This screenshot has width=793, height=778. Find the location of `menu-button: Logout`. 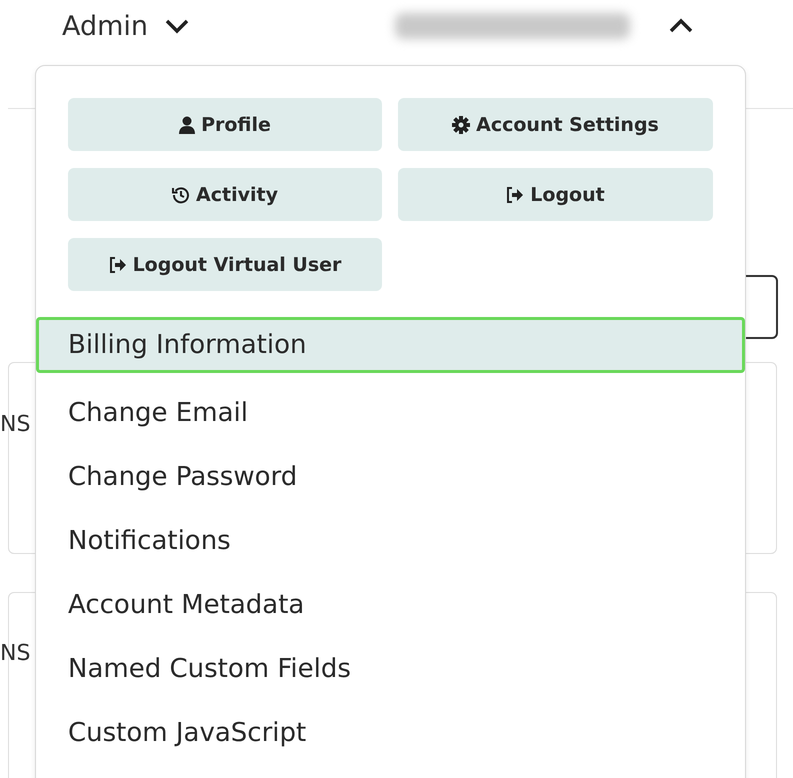

menu-button: Logout is located at coordinates (555, 194).